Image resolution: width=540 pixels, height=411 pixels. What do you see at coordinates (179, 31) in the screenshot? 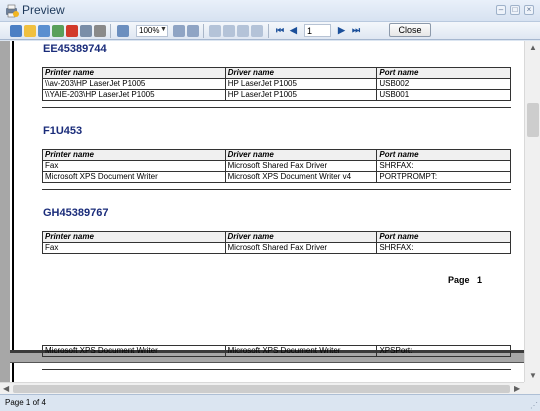
I see `zoom-out-icon` at bounding box center [179, 31].